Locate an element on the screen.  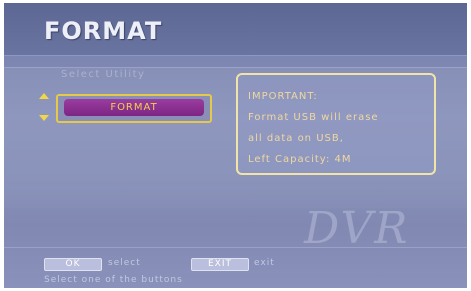
footer-hint: Select one of the buttons is located at coordinates (113, 280).